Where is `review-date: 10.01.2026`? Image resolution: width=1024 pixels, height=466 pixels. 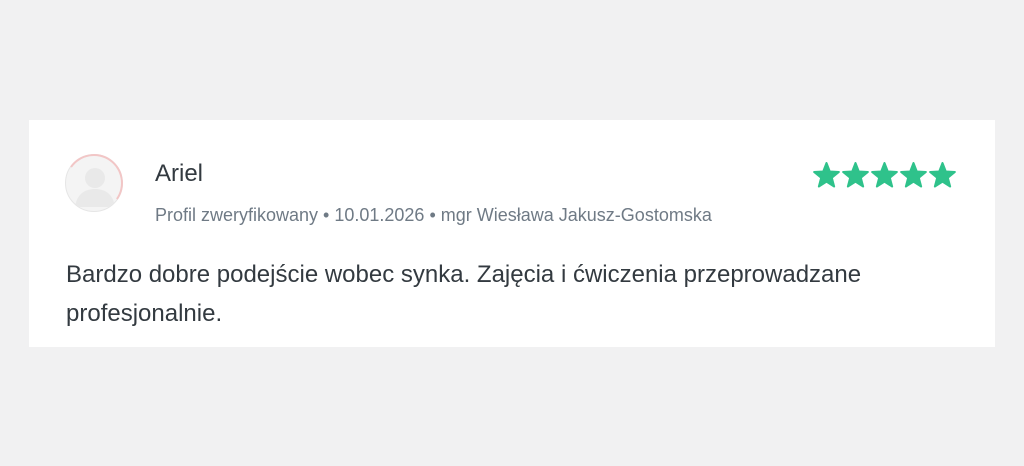
review-date: 10.01.2026 is located at coordinates (379, 215).